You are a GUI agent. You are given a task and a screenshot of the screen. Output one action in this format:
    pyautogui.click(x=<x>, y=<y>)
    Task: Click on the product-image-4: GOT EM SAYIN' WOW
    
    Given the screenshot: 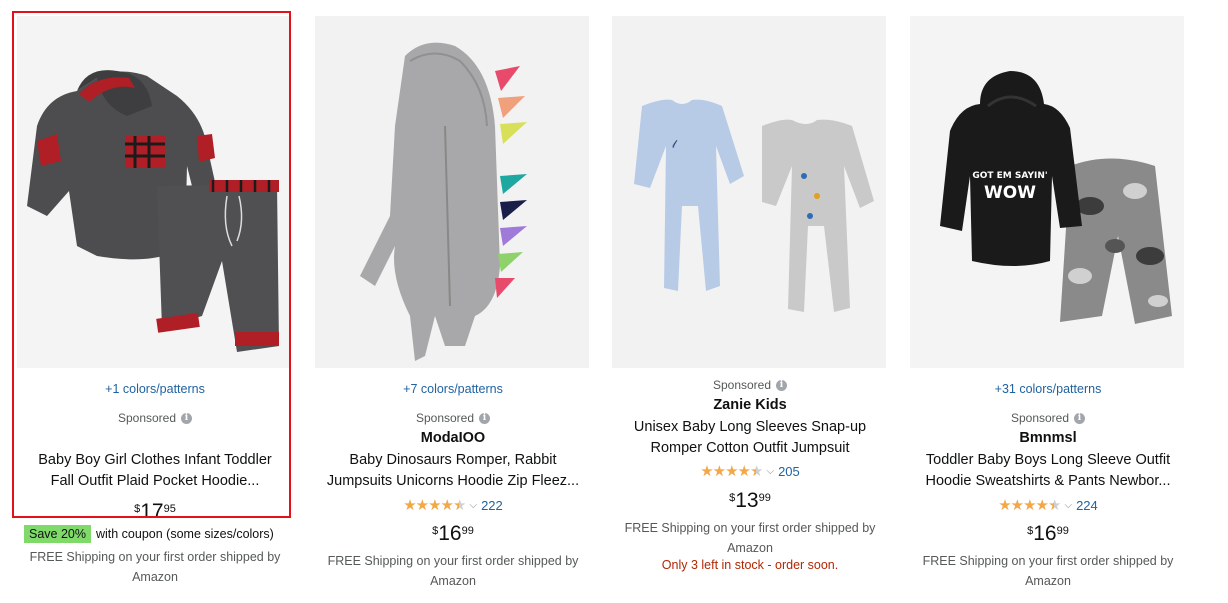 What is the action you would take?
    pyautogui.click(x=1047, y=192)
    